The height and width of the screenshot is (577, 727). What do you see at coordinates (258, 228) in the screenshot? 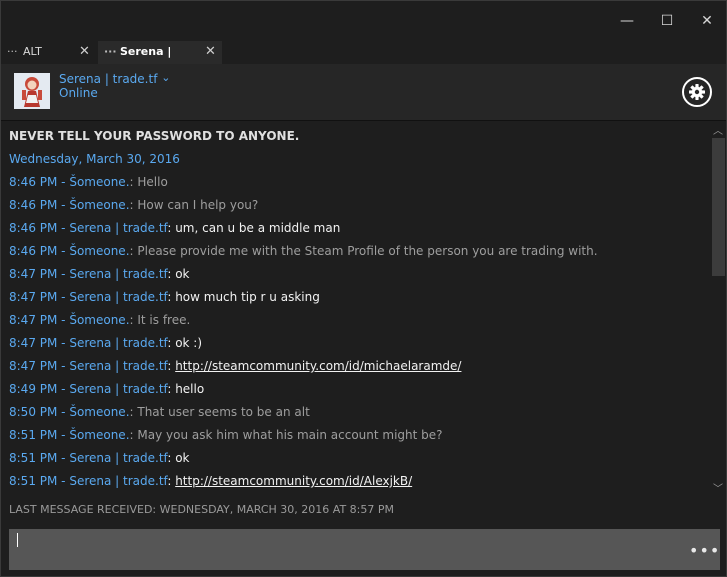
I see `message-text: um, can u be a middle man` at bounding box center [258, 228].